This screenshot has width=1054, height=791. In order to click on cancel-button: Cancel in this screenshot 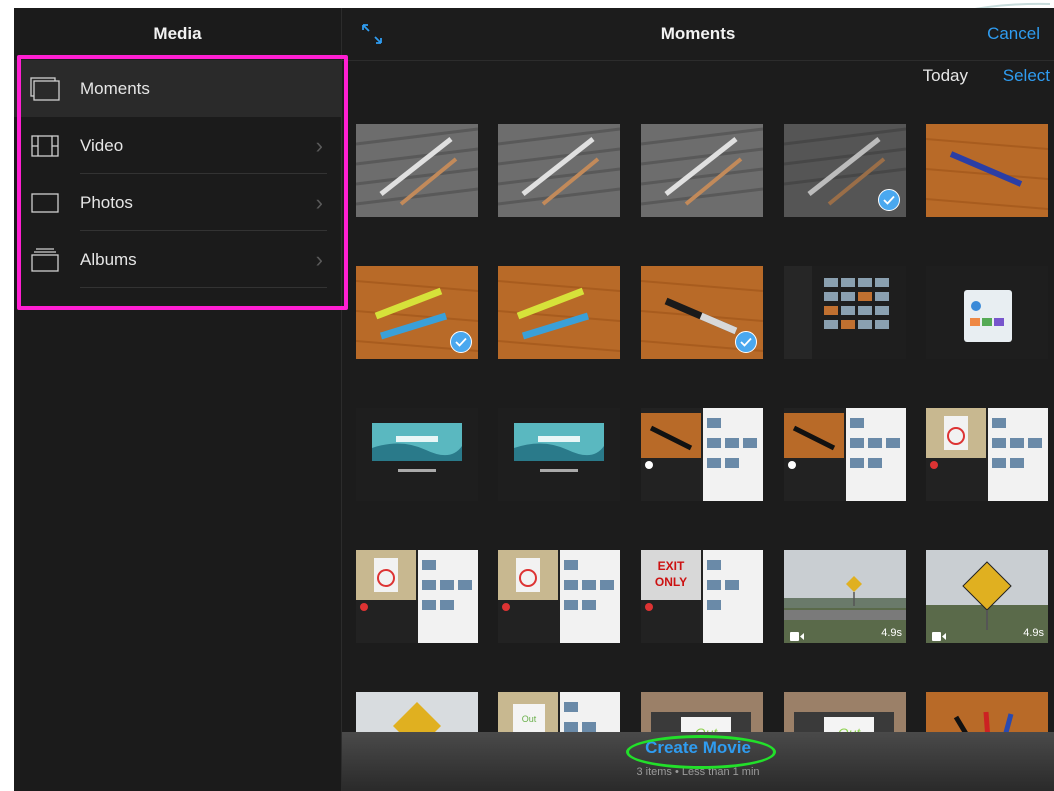, I will do `click(1013, 34)`.